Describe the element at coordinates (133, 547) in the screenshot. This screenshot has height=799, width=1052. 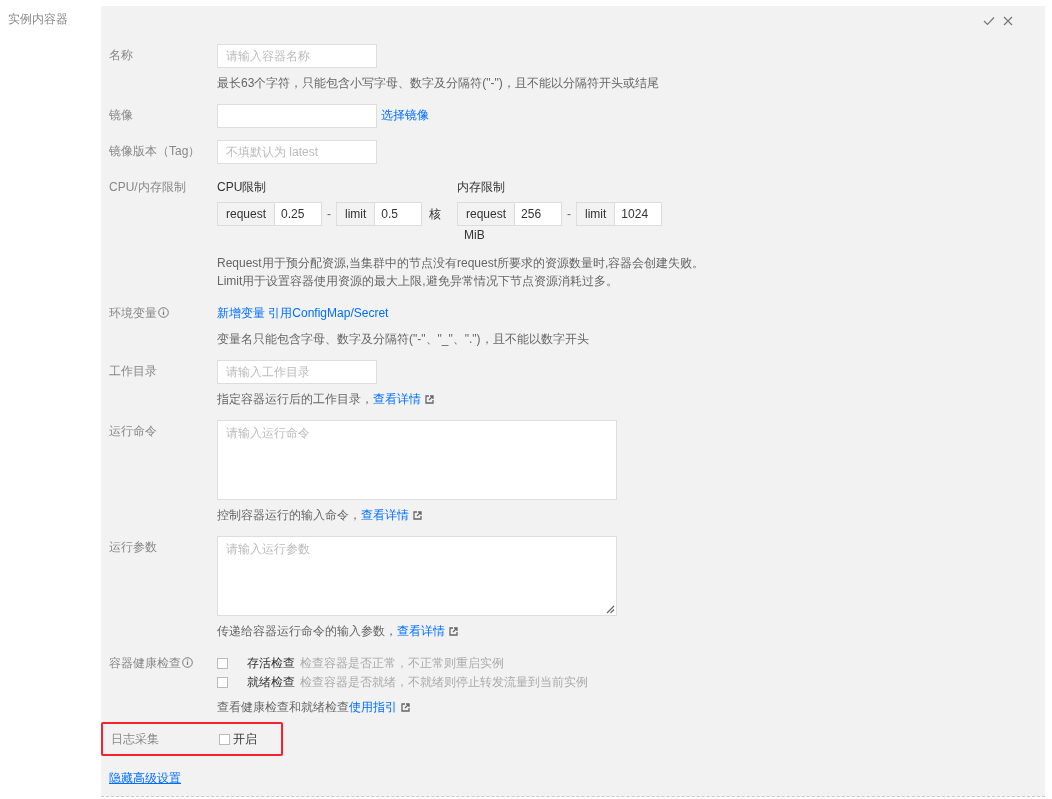
I see `field-label: 运行参数` at that location.